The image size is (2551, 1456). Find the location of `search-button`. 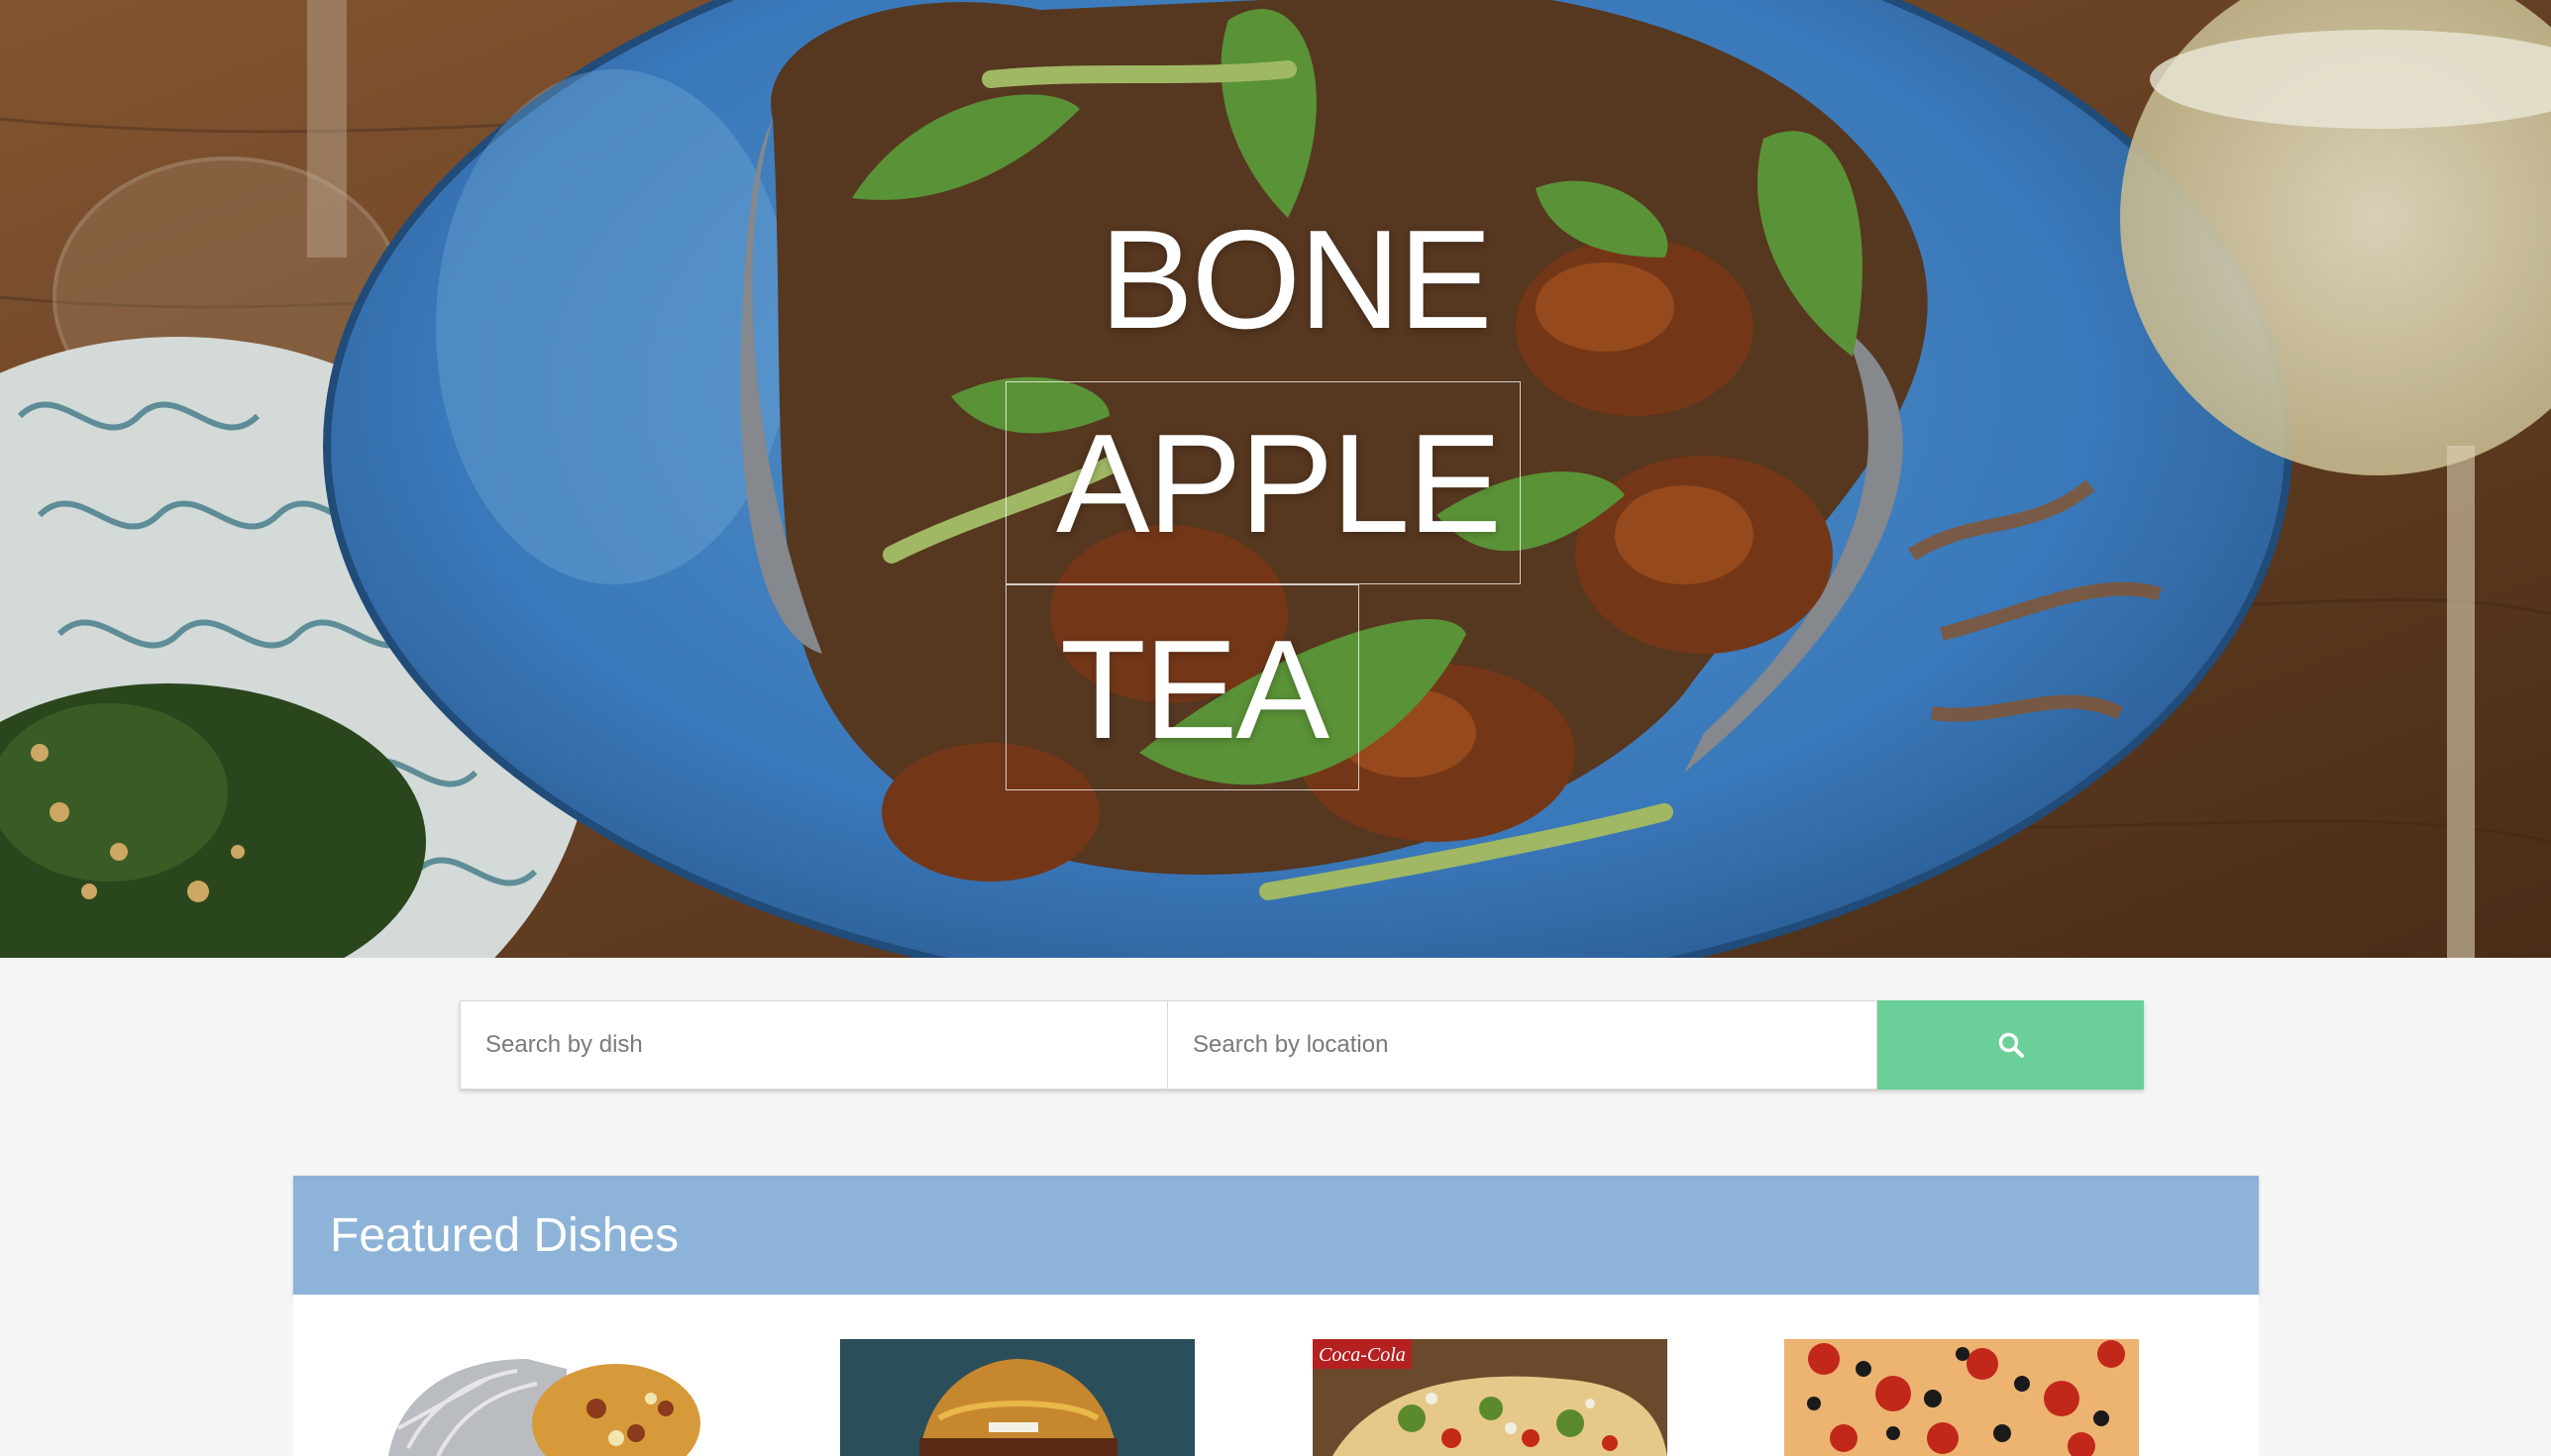

search-button is located at coordinates (2011, 1045).